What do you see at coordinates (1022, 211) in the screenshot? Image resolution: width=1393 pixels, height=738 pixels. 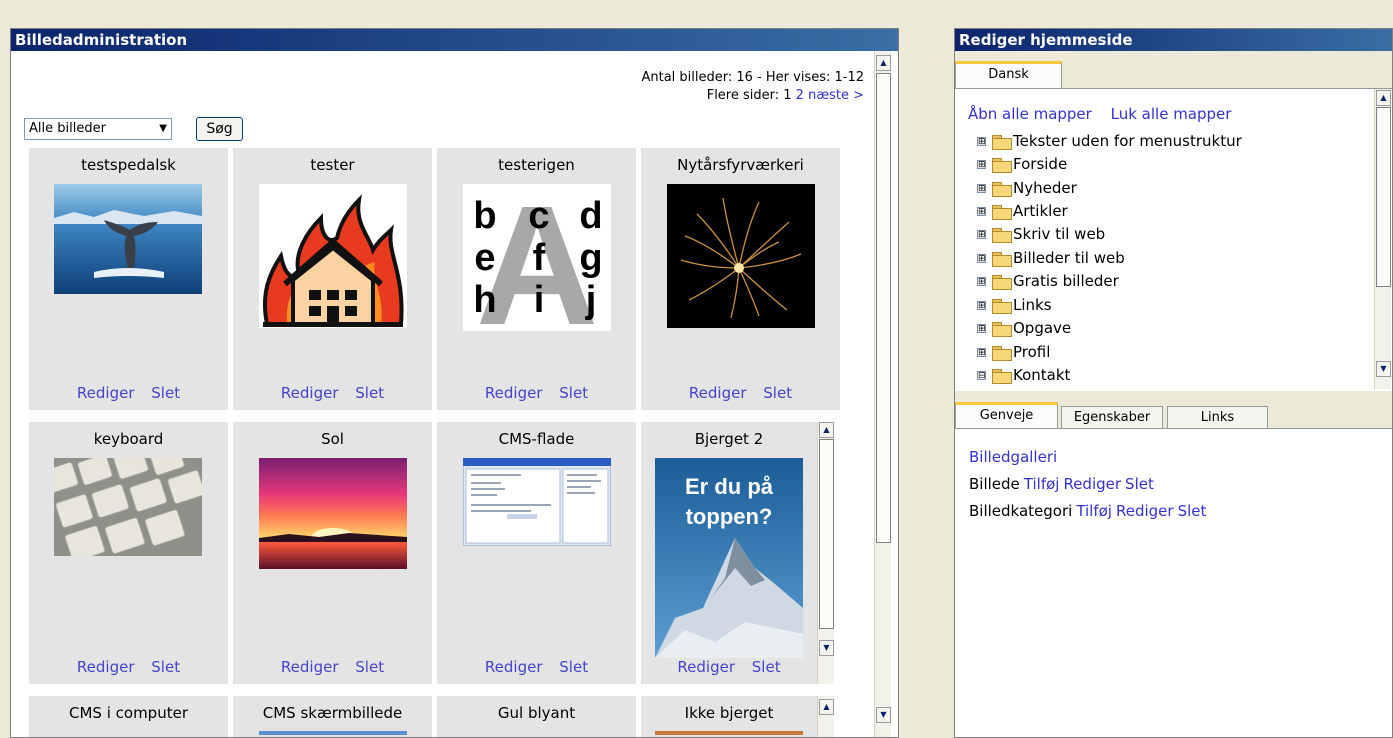 I see `tree-item: ⊞ Artikler` at bounding box center [1022, 211].